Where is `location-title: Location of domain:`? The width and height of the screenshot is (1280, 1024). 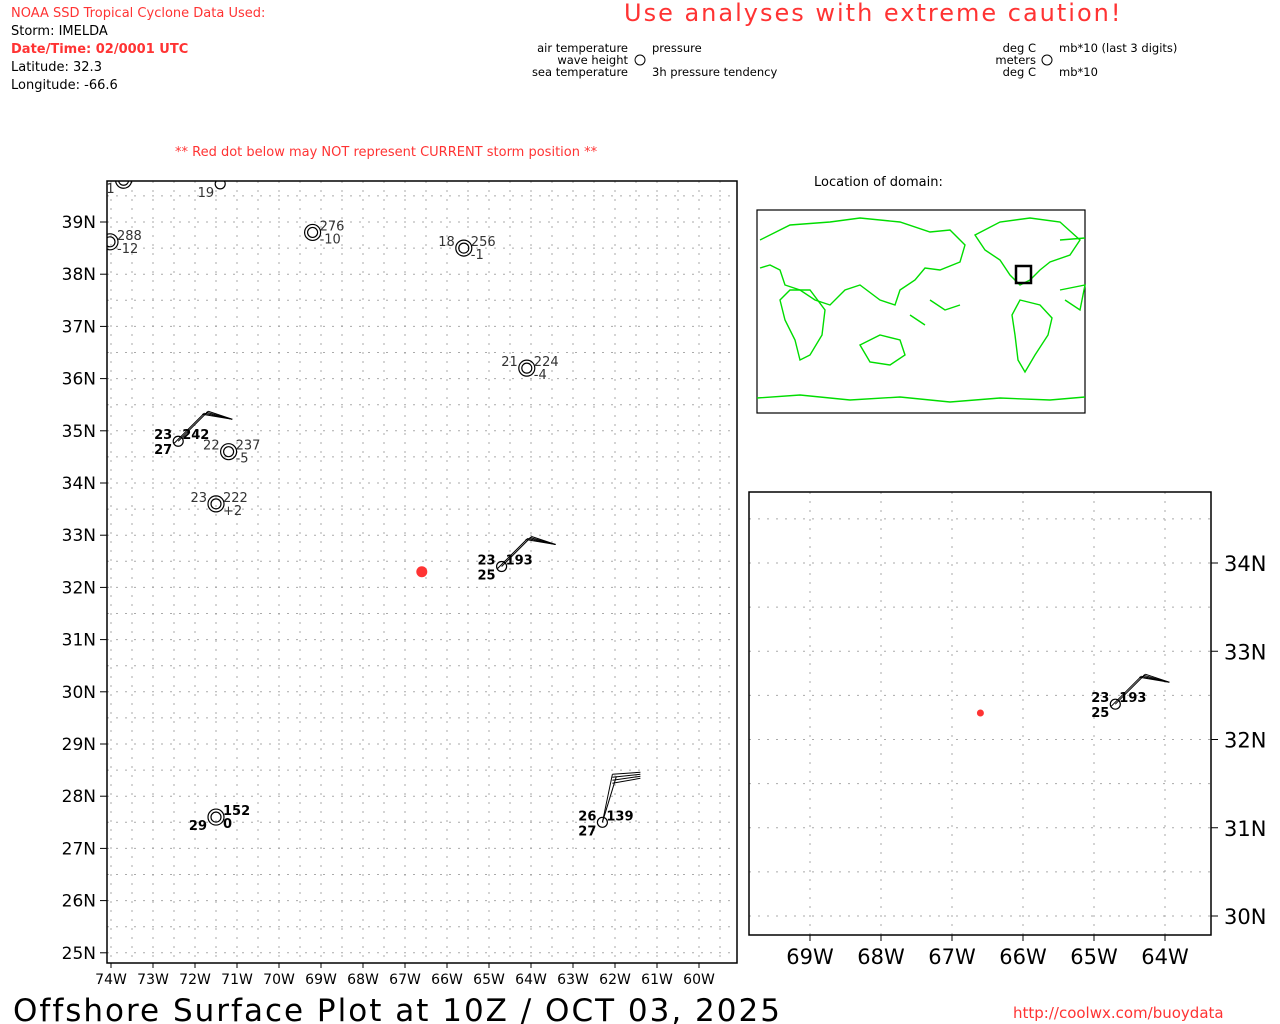
location-title: Location of domain: is located at coordinates (878, 182).